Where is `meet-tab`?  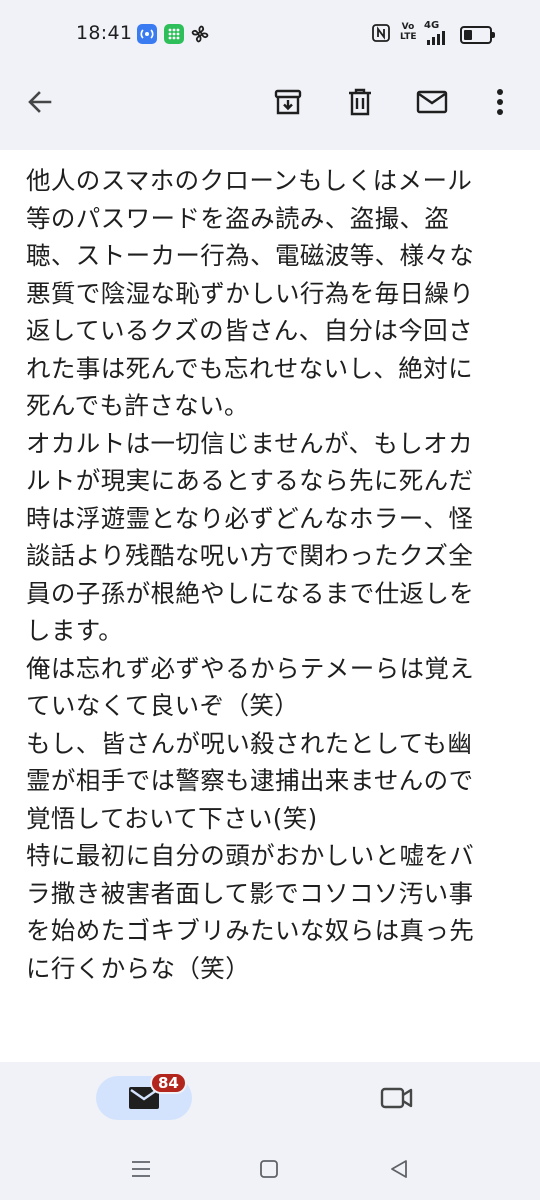
meet-tab is located at coordinates (397, 1098).